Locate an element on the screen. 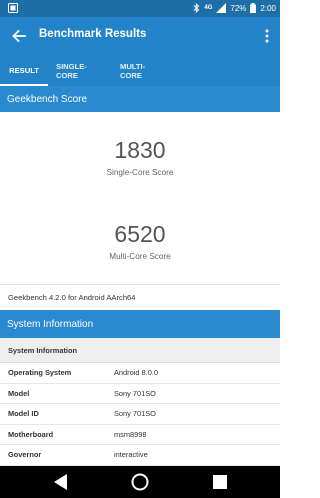 This screenshot has width=320, height=498. tab-bar: RESULT SINGLE-CORE MULTI-CORE is located at coordinates (140, 70).